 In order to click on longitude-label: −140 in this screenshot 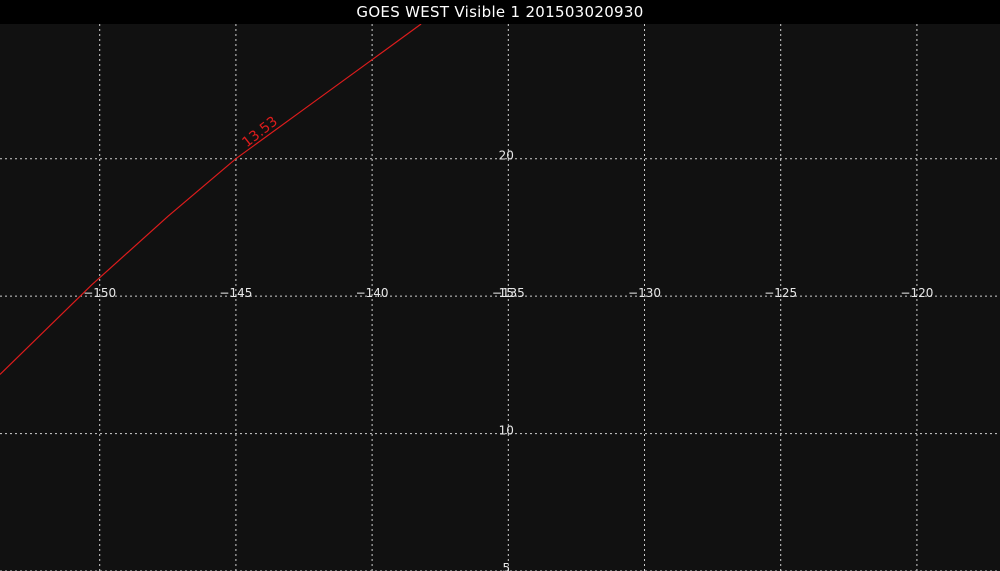, I will do `click(372, 293)`.